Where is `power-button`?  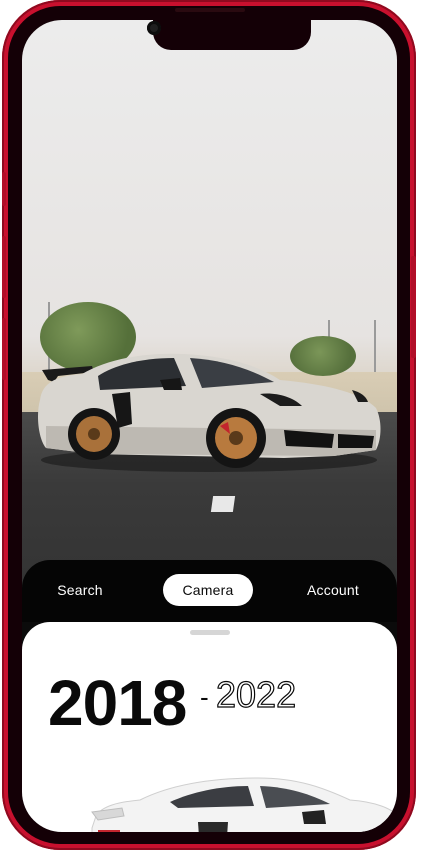
power-button is located at coordinates (413, 307).